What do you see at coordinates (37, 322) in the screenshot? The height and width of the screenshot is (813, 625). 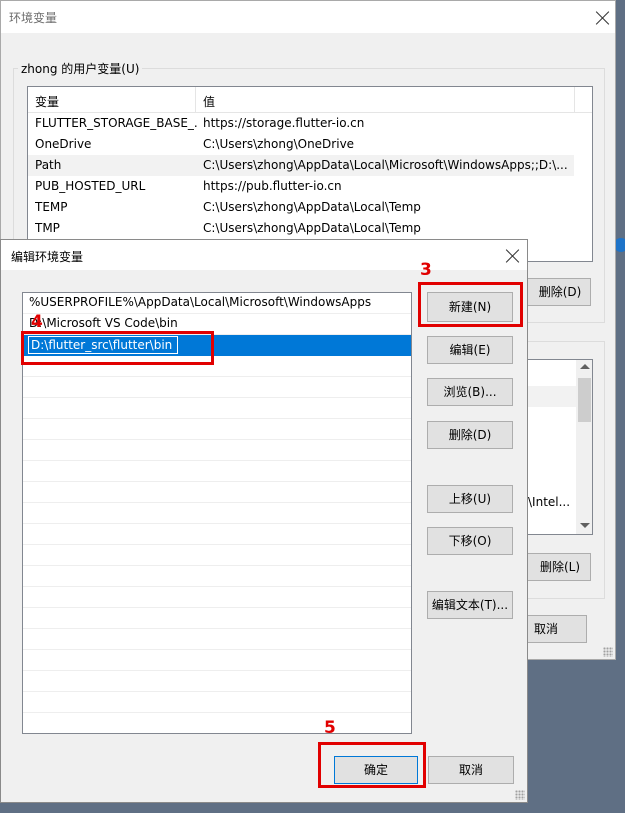 I see `step-4-label: 4` at bounding box center [37, 322].